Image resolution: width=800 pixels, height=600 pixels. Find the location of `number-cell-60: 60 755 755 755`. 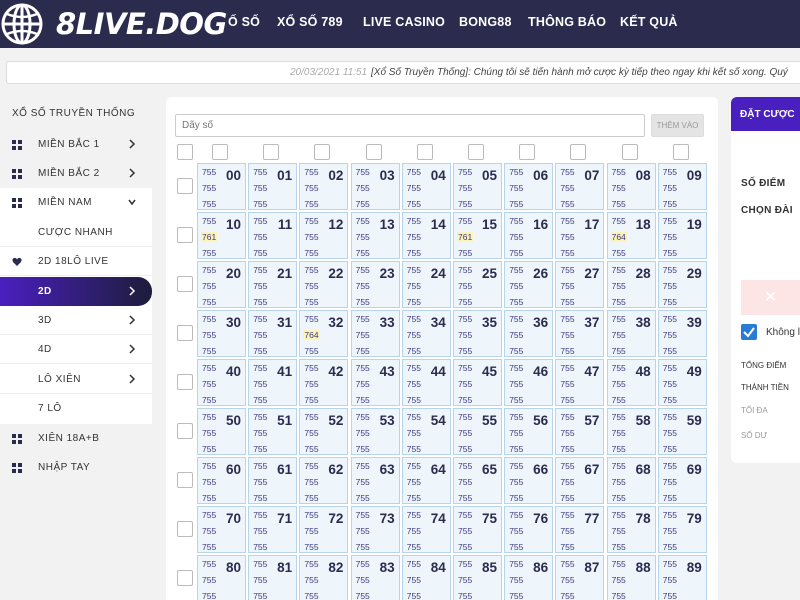

number-cell-60: 60 755 755 755 is located at coordinates (221, 480).